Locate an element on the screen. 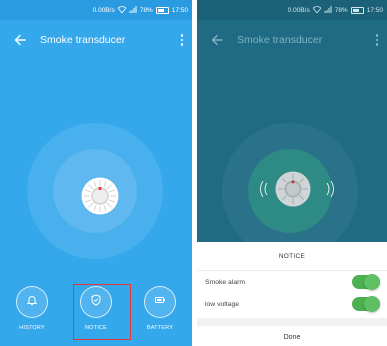  low-voltage-toggle is located at coordinates (366, 304).